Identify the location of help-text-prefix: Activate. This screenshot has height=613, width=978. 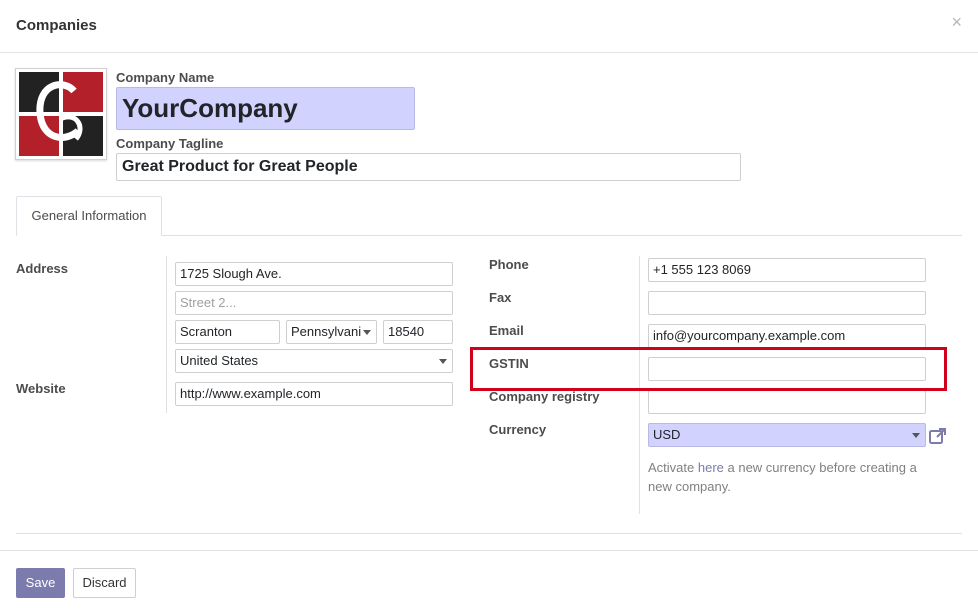
(673, 467).